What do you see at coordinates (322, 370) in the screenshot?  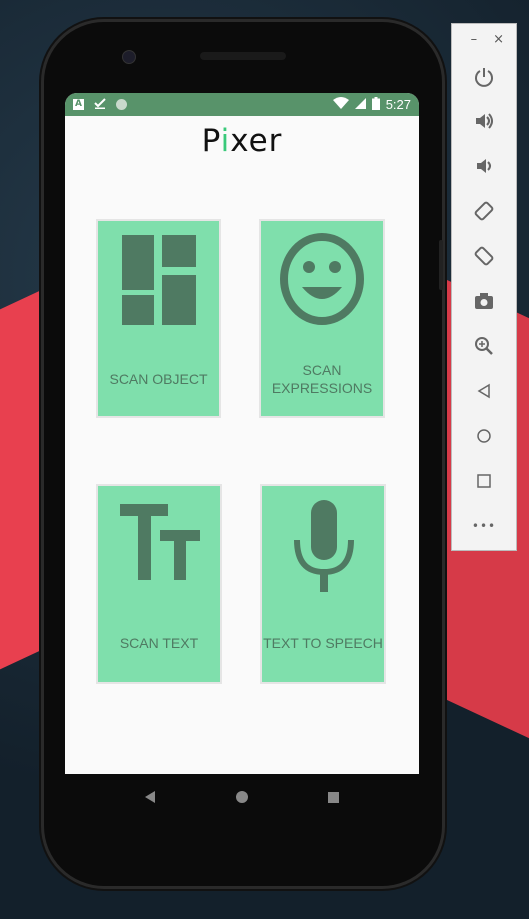 I see `scan-expressions-label-line1: SCAN` at bounding box center [322, 370].